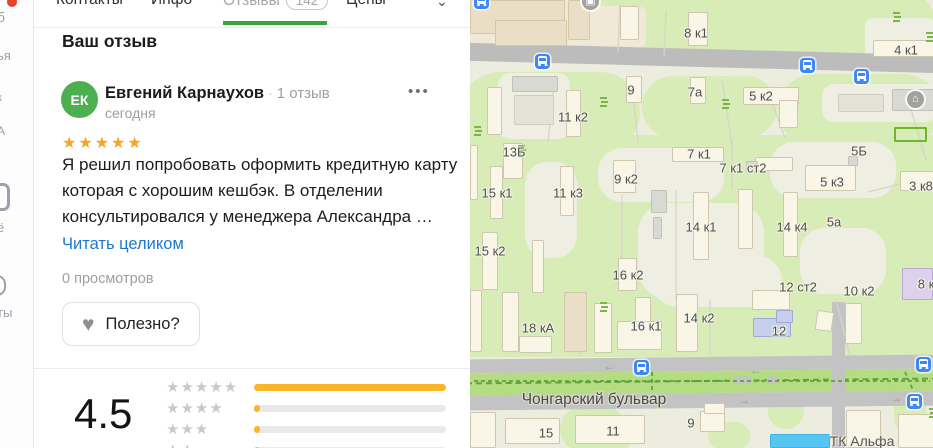 The image size is (933, 448). What do you see at coordinates (171, 4) in the screenshot?
I see `tab-Инфо: Инфо` at bounding box center [171, 4].